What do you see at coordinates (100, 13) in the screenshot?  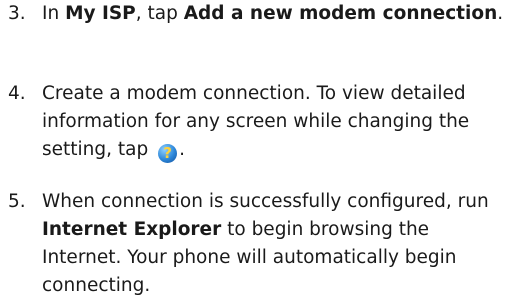 I see `ui-term-my-isp: My ISP` at bounding box center [100, 13].